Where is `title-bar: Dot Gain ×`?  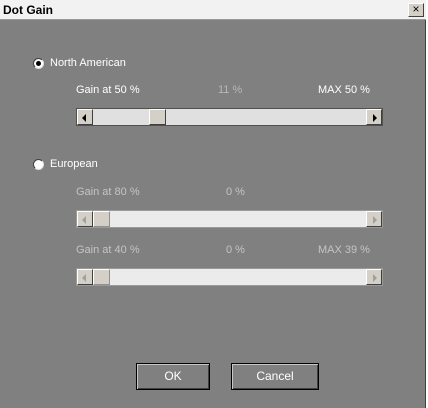
title-bar: Dot Gain × is located at coordinates (213, 10).